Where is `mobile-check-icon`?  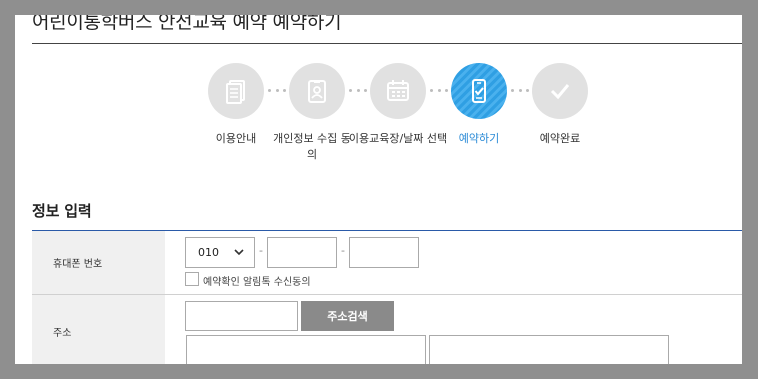 mobile-check-icon is located at coordinates (479, 91).